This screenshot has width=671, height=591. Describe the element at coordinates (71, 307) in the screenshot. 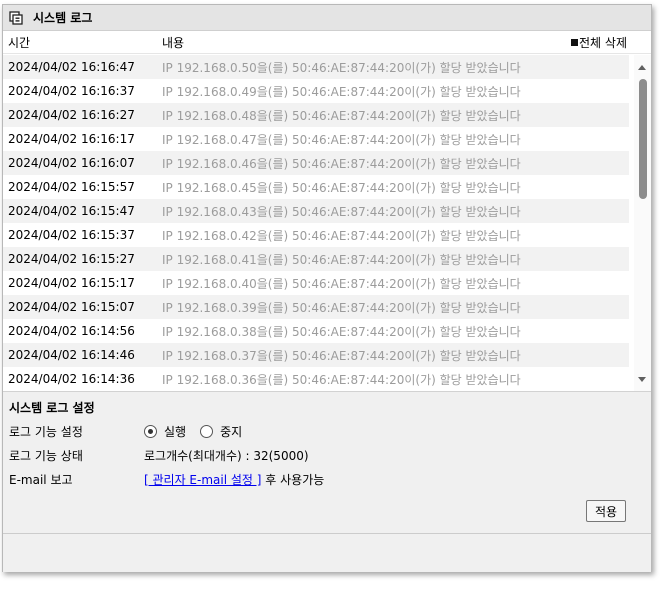

I see `log-time: 2024/04/02 16:15:07` at that location.